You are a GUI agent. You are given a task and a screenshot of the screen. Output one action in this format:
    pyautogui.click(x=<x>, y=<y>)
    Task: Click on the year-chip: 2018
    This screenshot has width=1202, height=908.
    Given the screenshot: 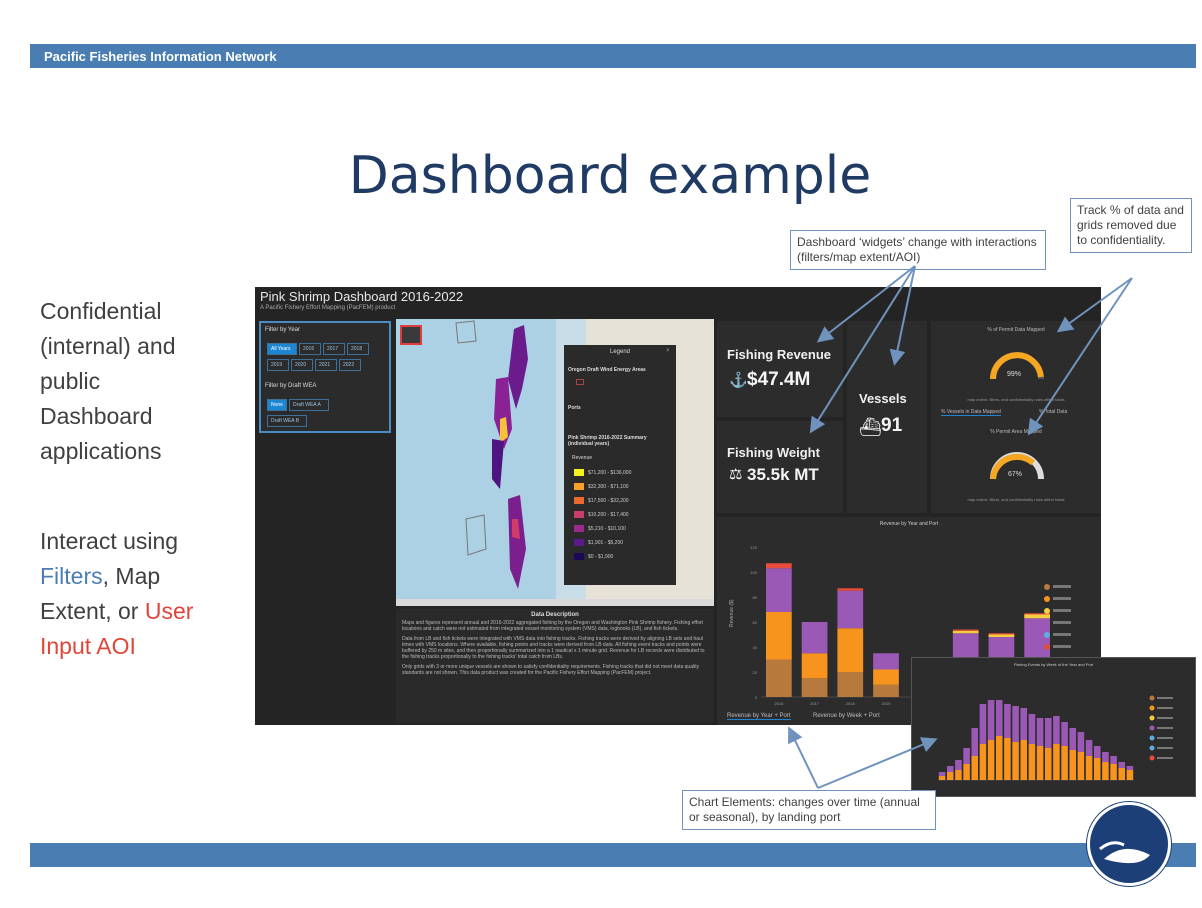 What is the action you would take?
    pyautogui.click(x=358, y=349)
    